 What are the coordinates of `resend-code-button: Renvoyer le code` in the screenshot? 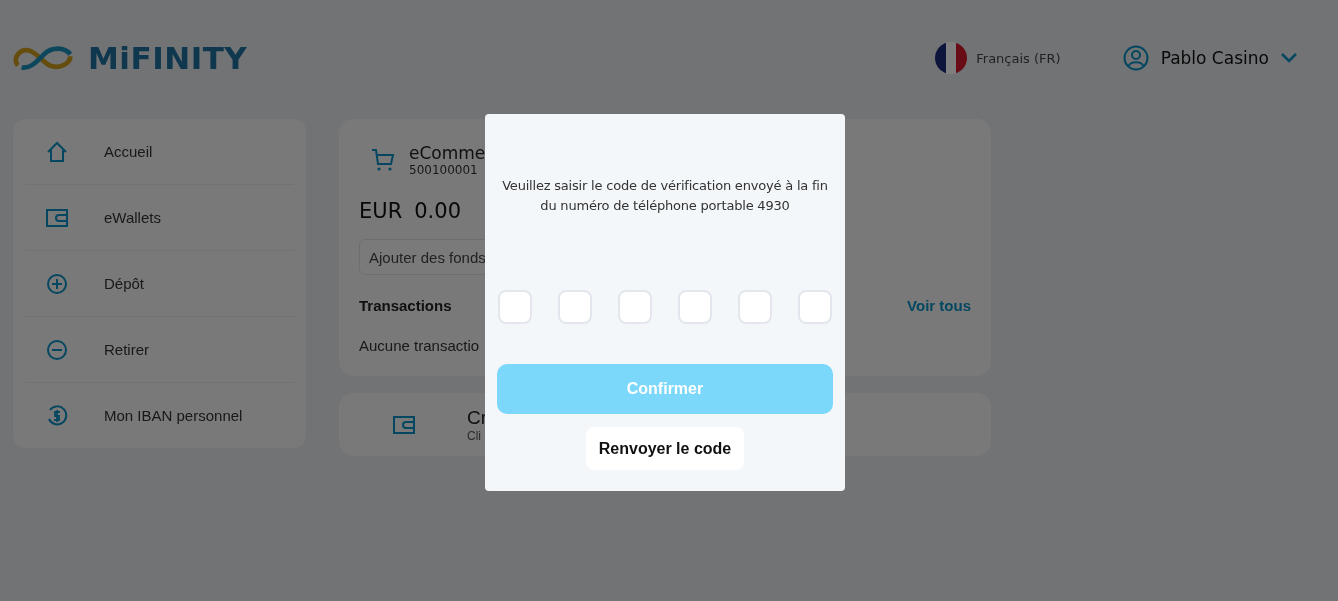 It's located at (665, 448).